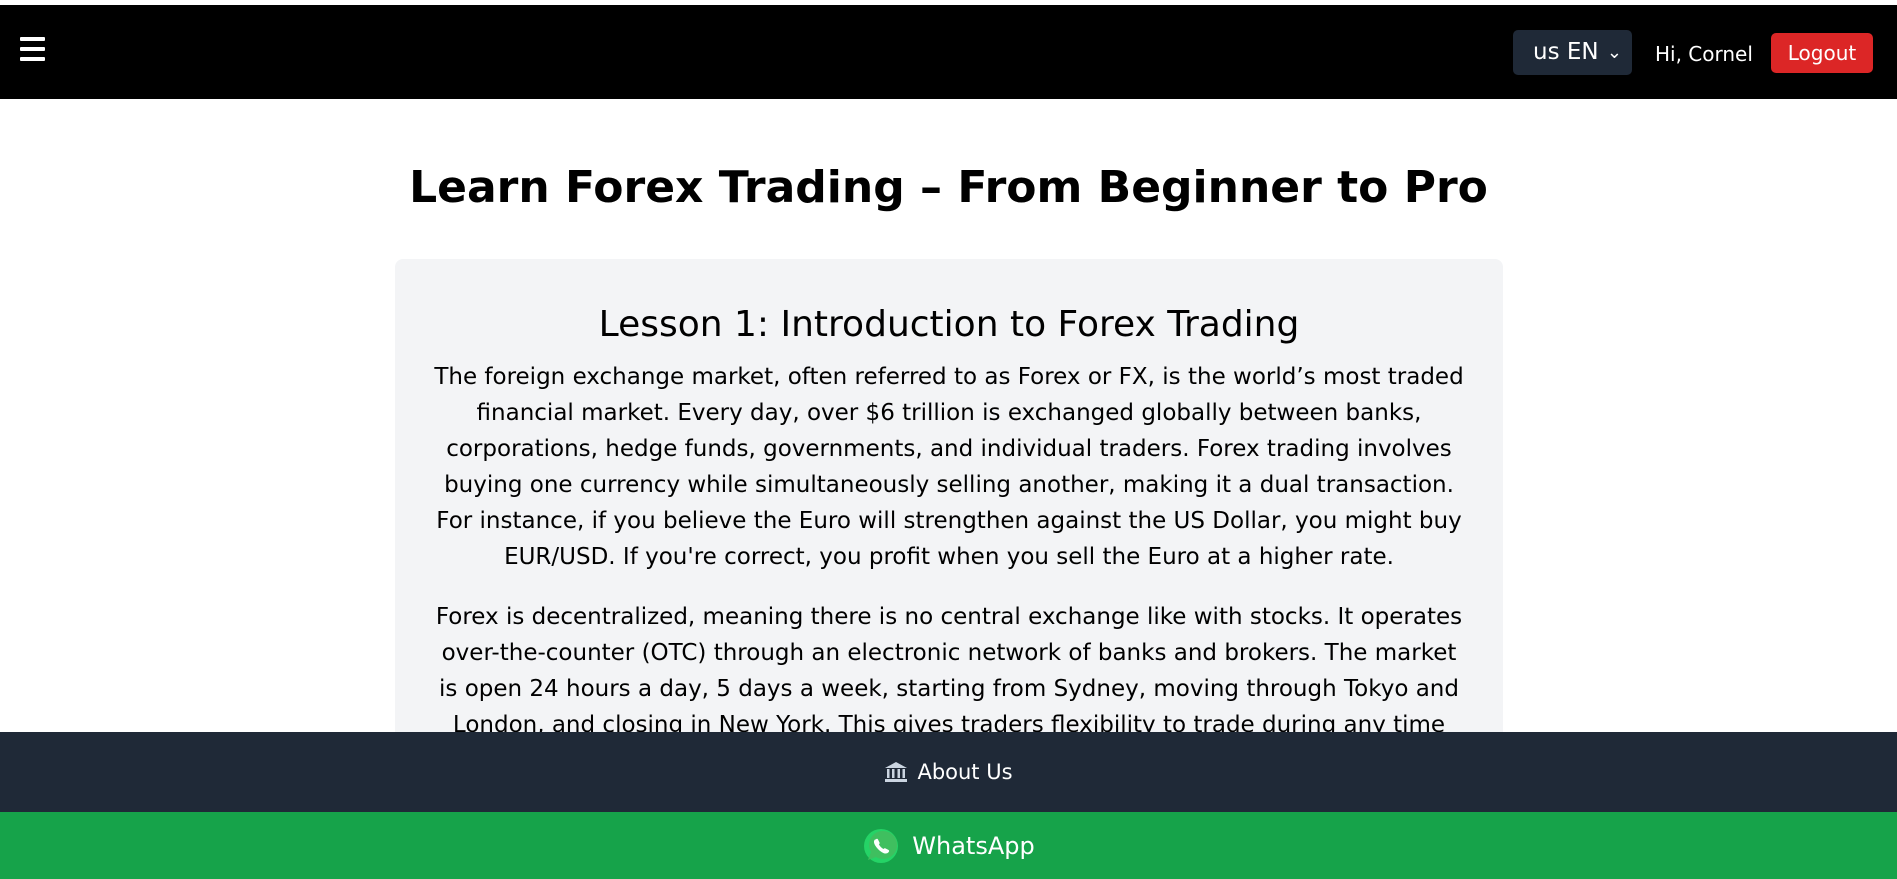 This screenshot has width=1897, height=879. Describe the element at coordinates (1822, 53) in the screenshot. I see `logout-button: Logout` at that location.